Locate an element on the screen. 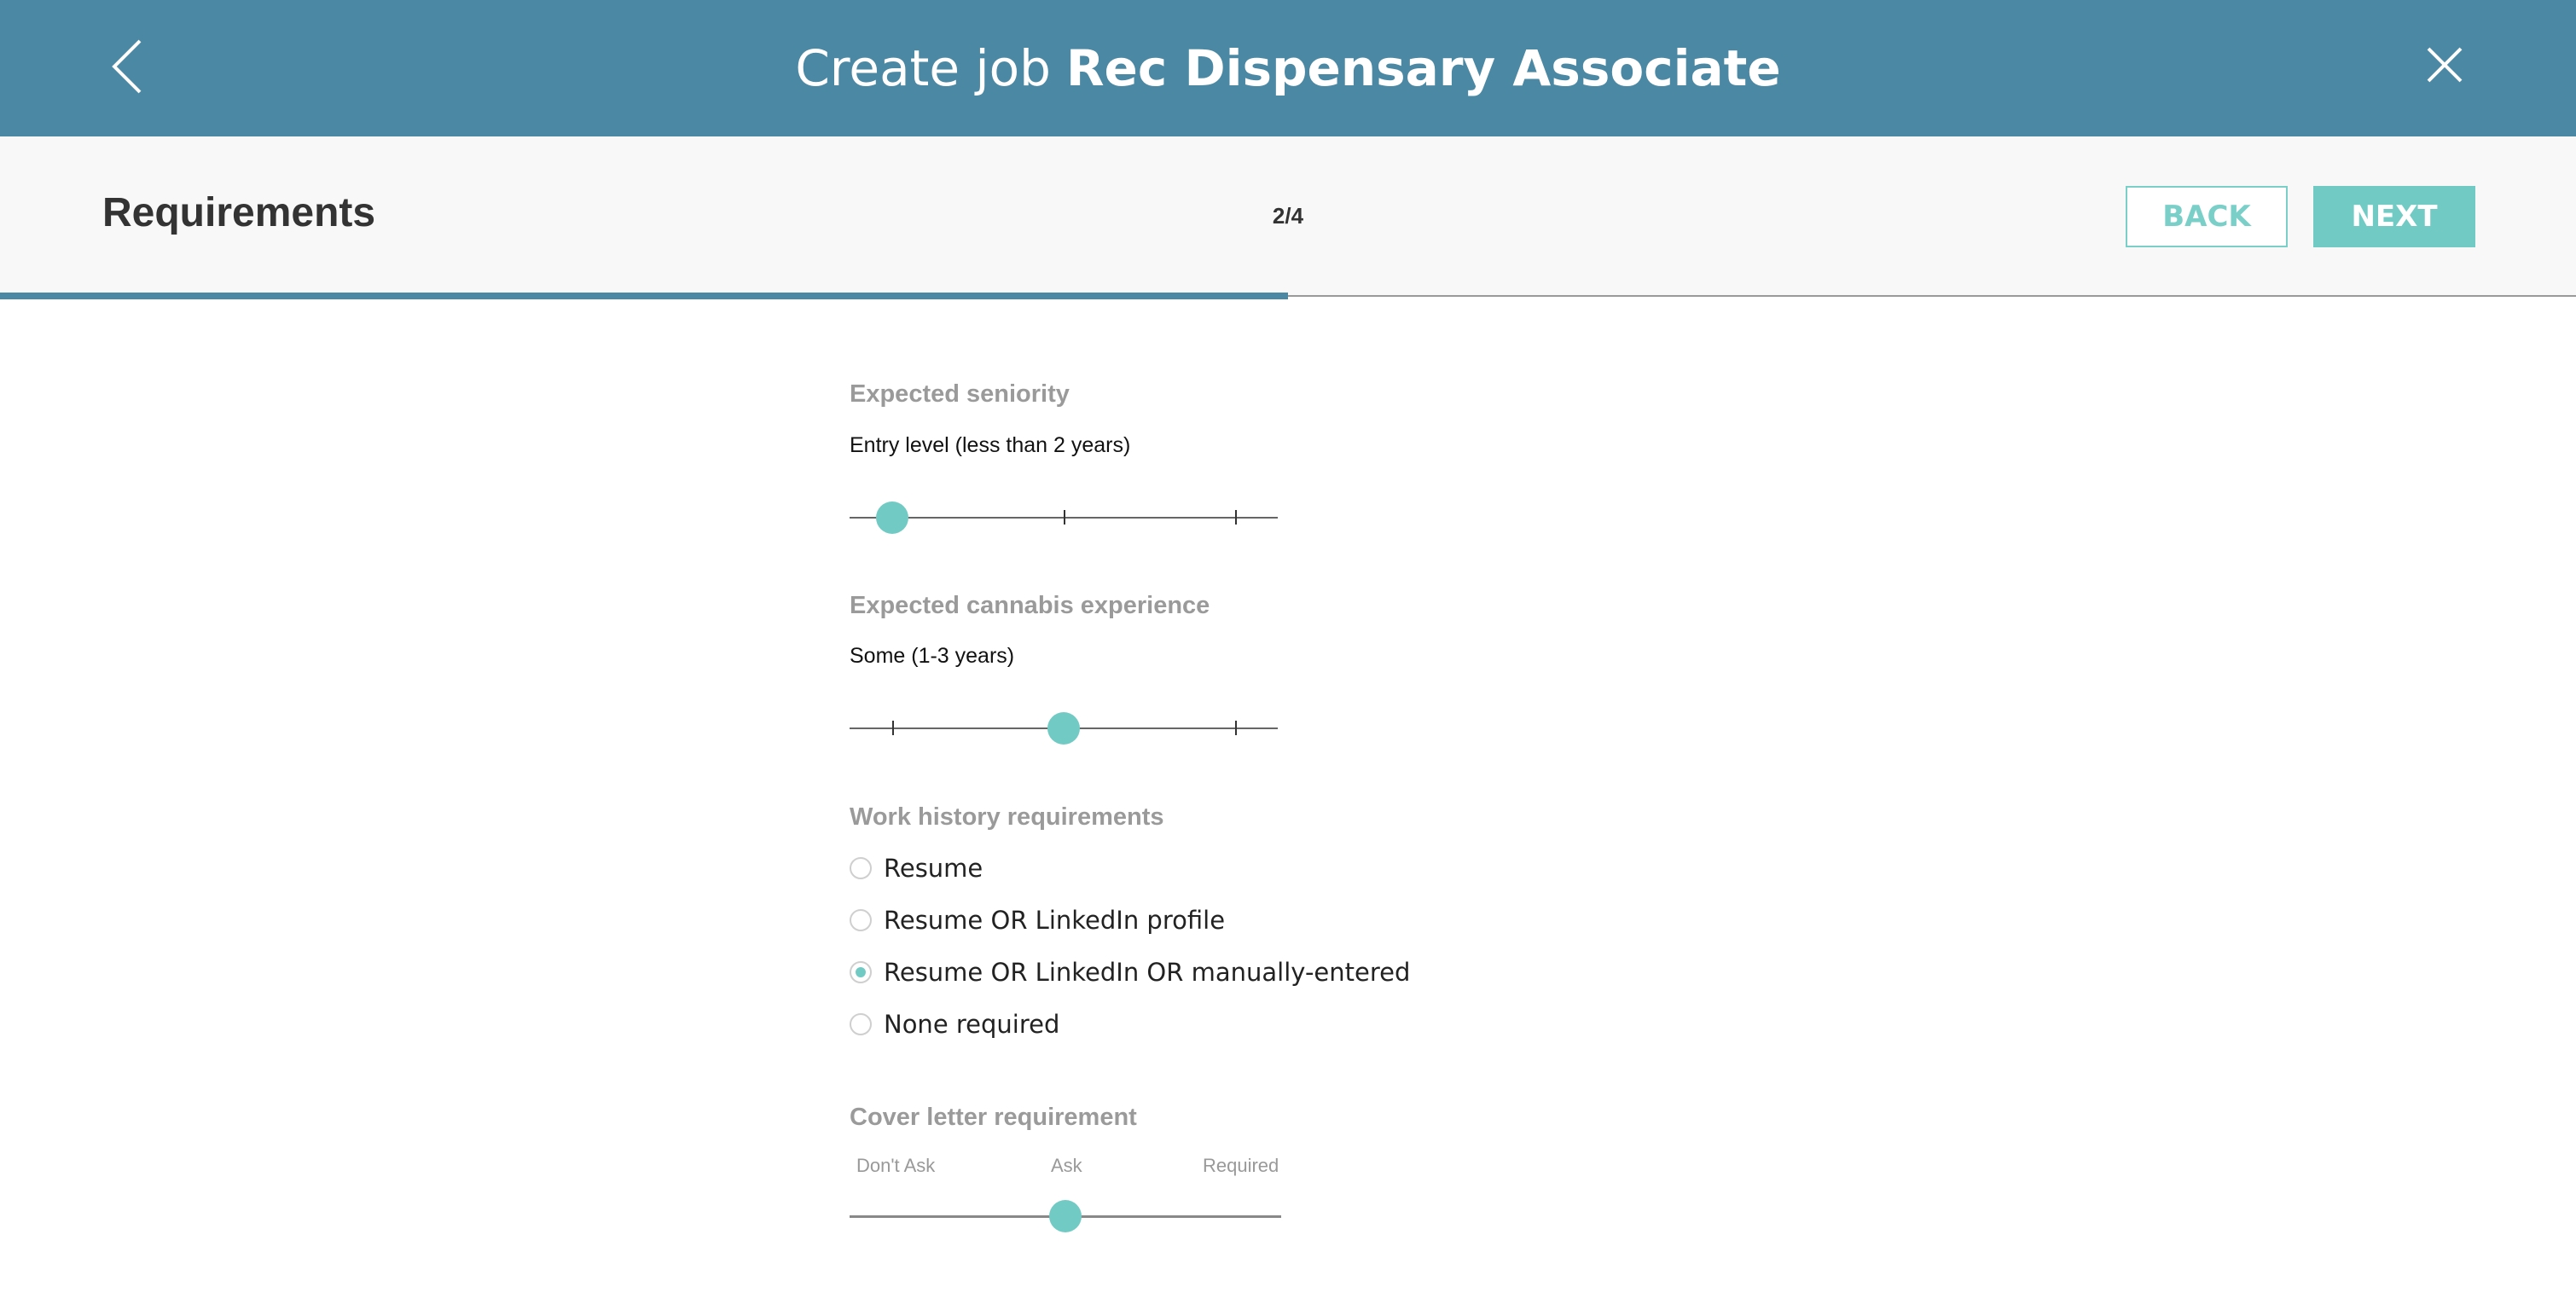  seniority-label: Expected seniority is located at coordinates (960, 394).